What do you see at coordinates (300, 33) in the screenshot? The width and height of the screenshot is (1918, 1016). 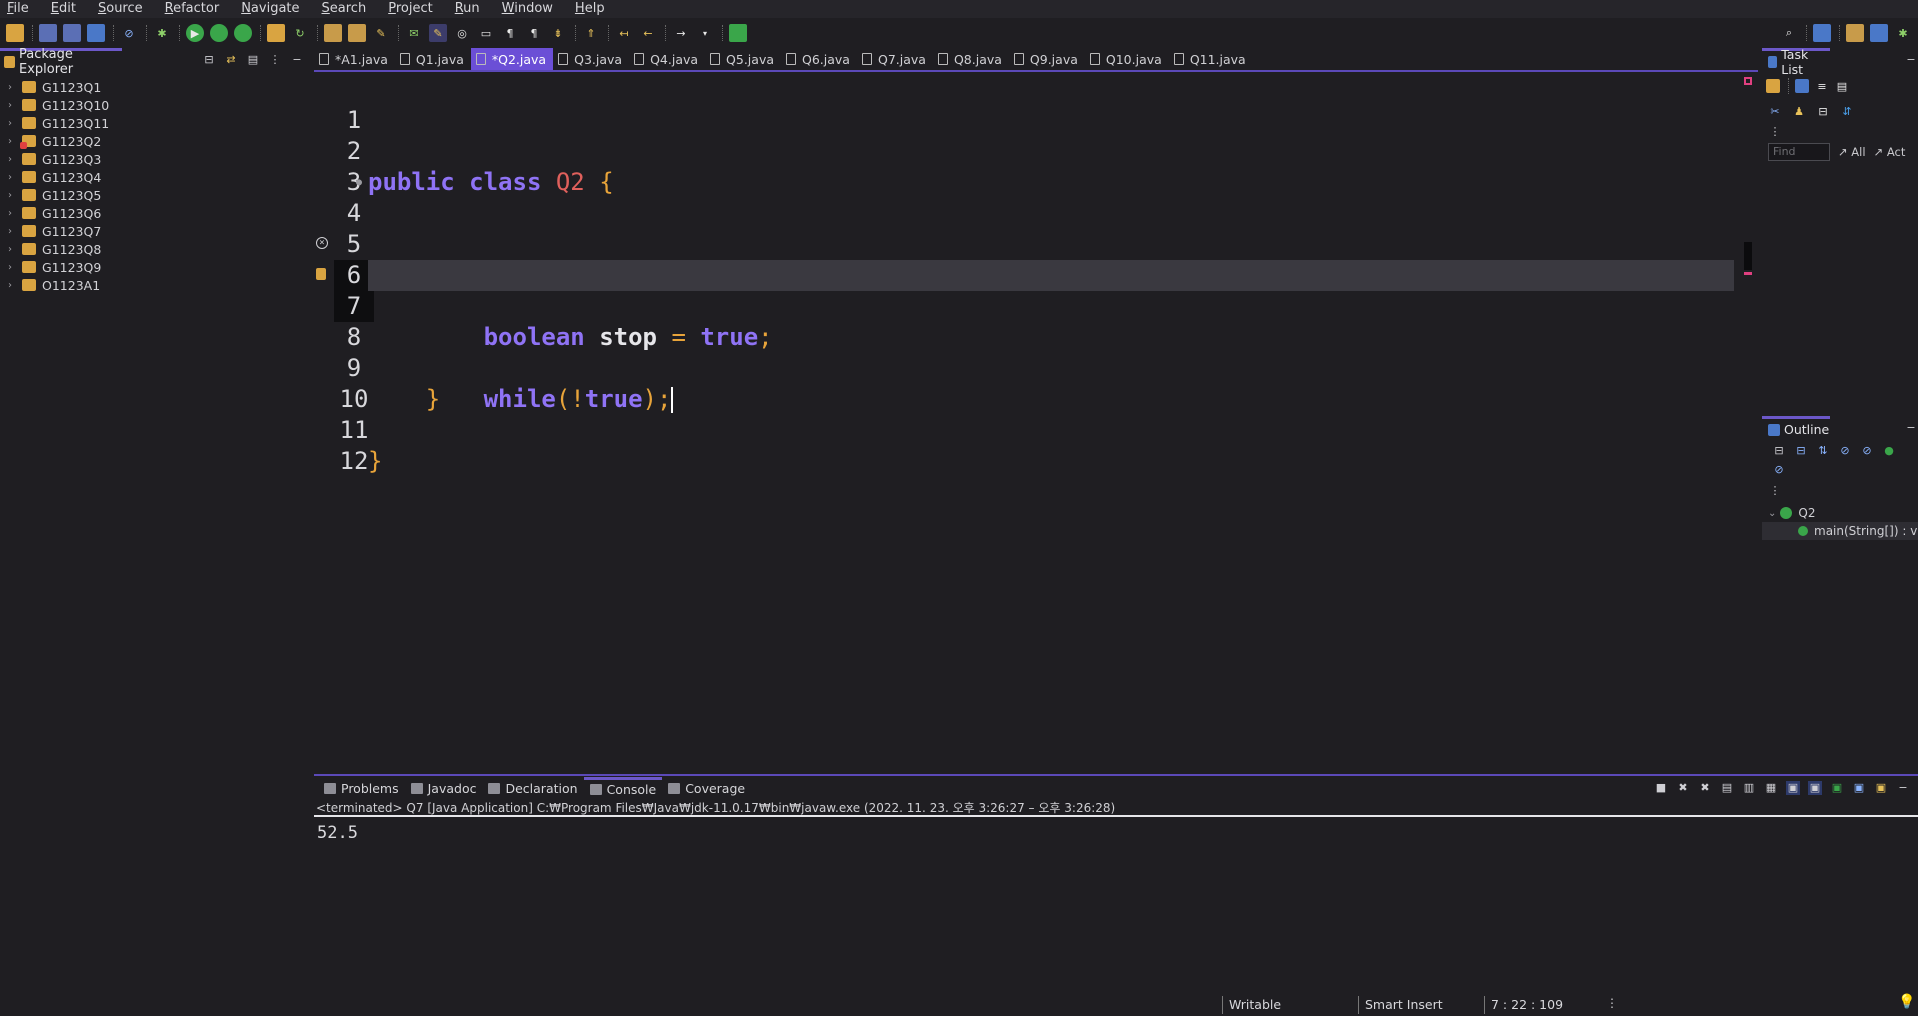 I see `refresh-icon: ↻` at bounding box center [300, 33].